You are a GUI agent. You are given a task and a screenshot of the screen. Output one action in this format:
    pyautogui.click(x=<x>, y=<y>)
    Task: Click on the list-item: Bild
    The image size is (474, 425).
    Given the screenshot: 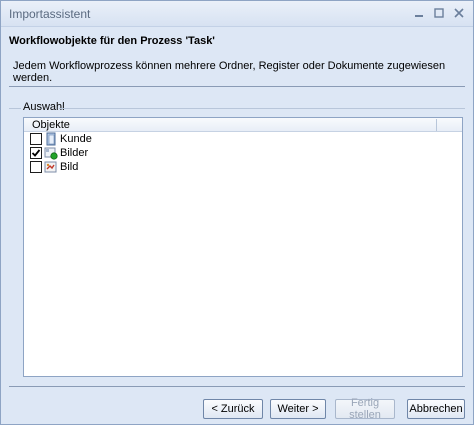 What is the action you would take?
    pyautogui.click(x=128, y=167)
    